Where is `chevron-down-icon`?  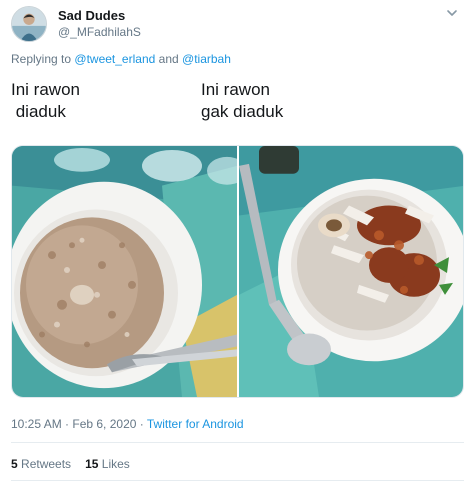
chevron-down-icon is located at coordinates (452, 13).